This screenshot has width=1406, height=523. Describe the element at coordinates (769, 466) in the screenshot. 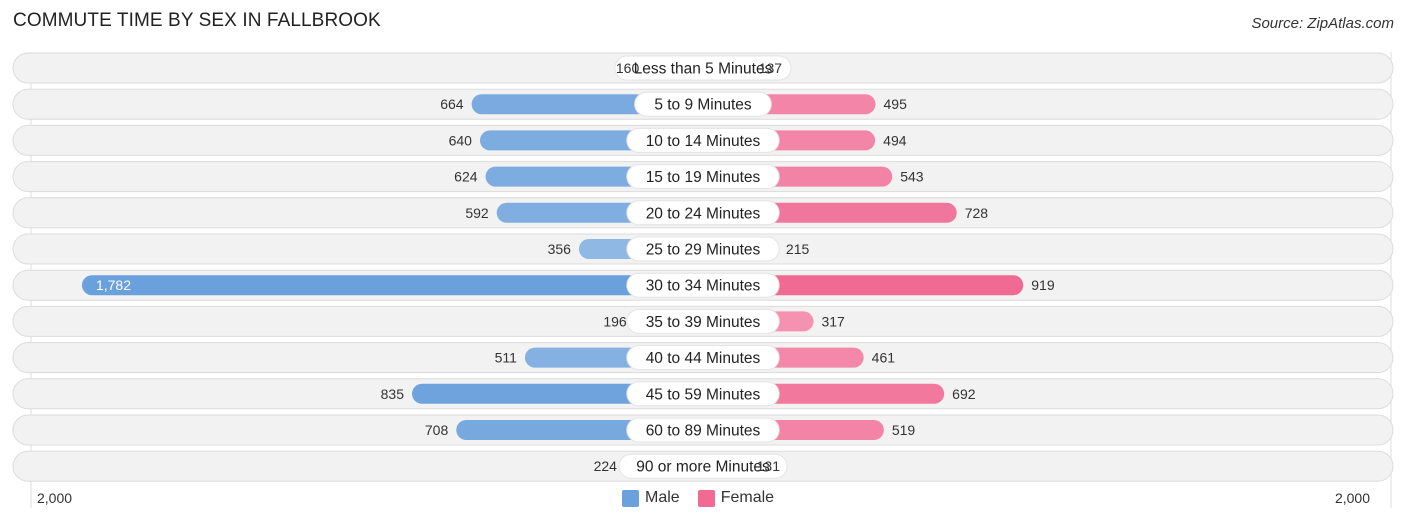

I see `value-label-female: 131` at that location.